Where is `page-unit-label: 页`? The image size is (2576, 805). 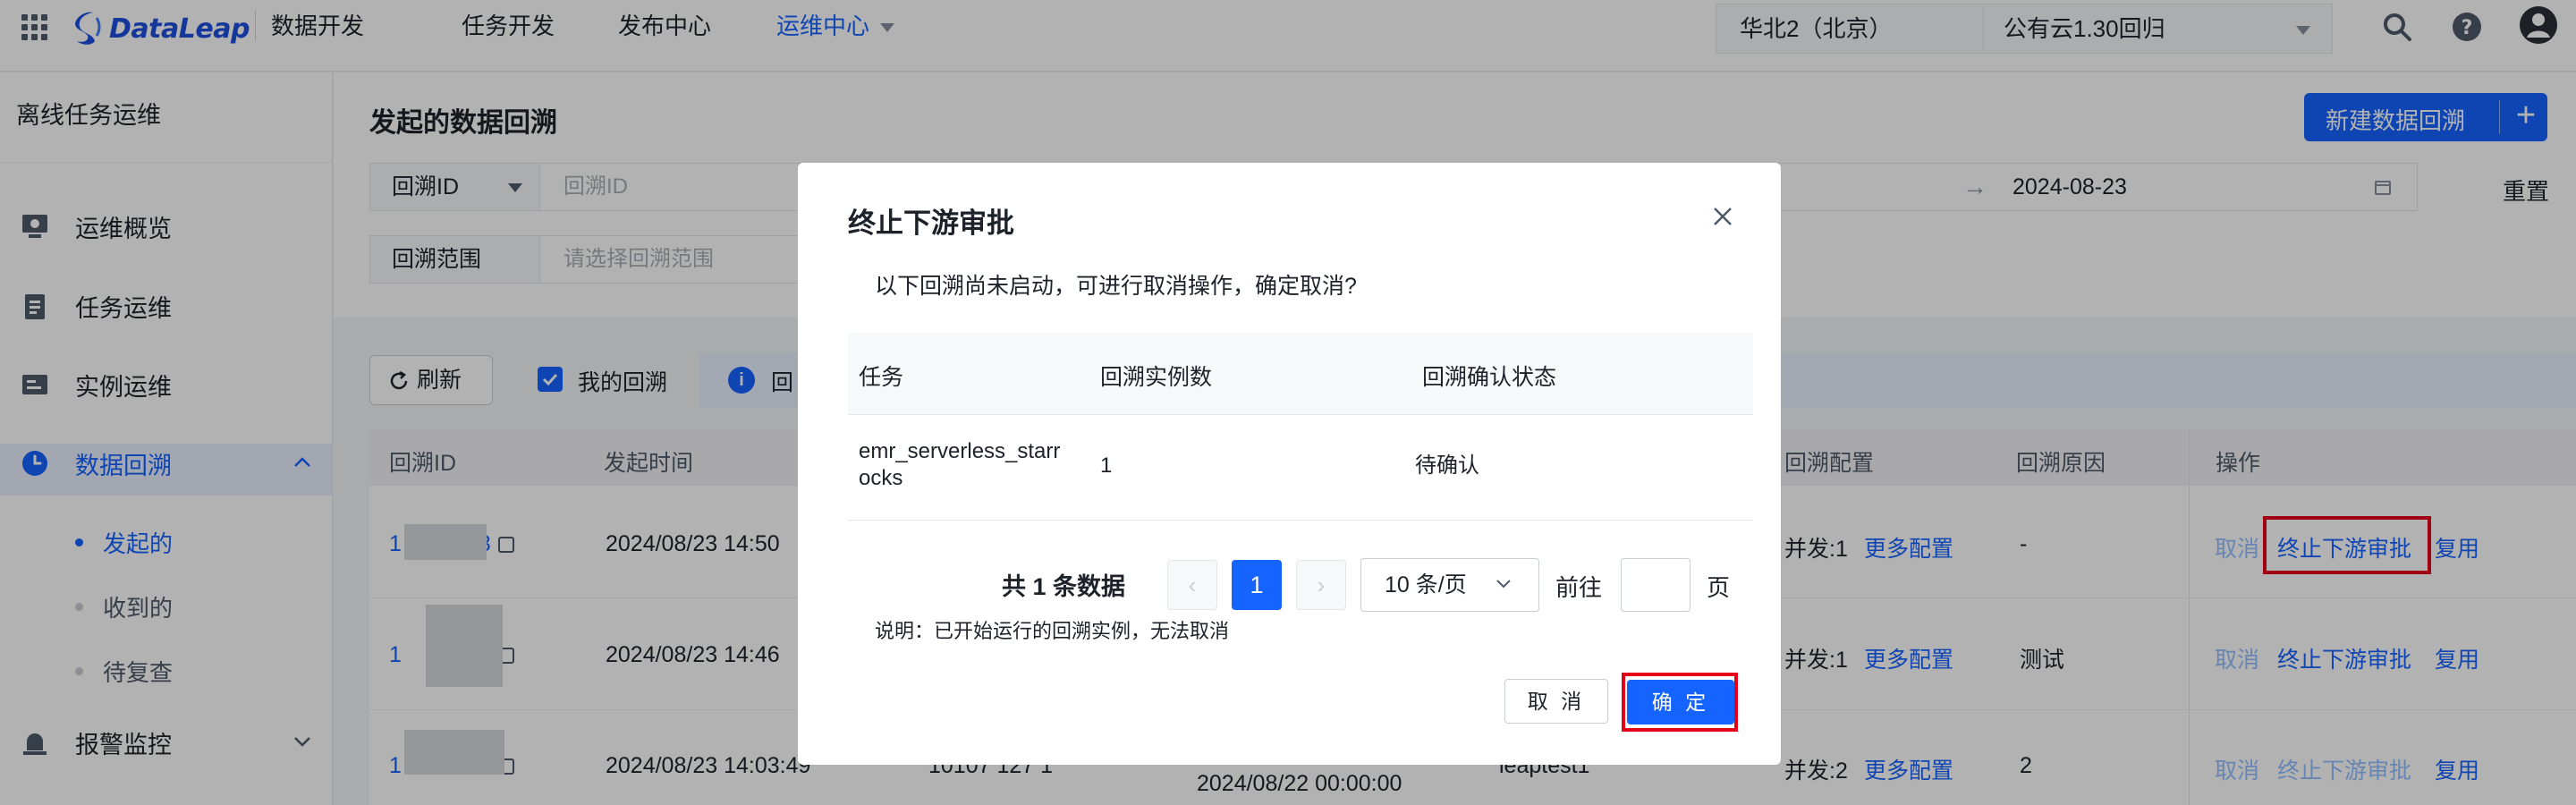 page-unit-label: 页 is located at coordinates (1719, 587).